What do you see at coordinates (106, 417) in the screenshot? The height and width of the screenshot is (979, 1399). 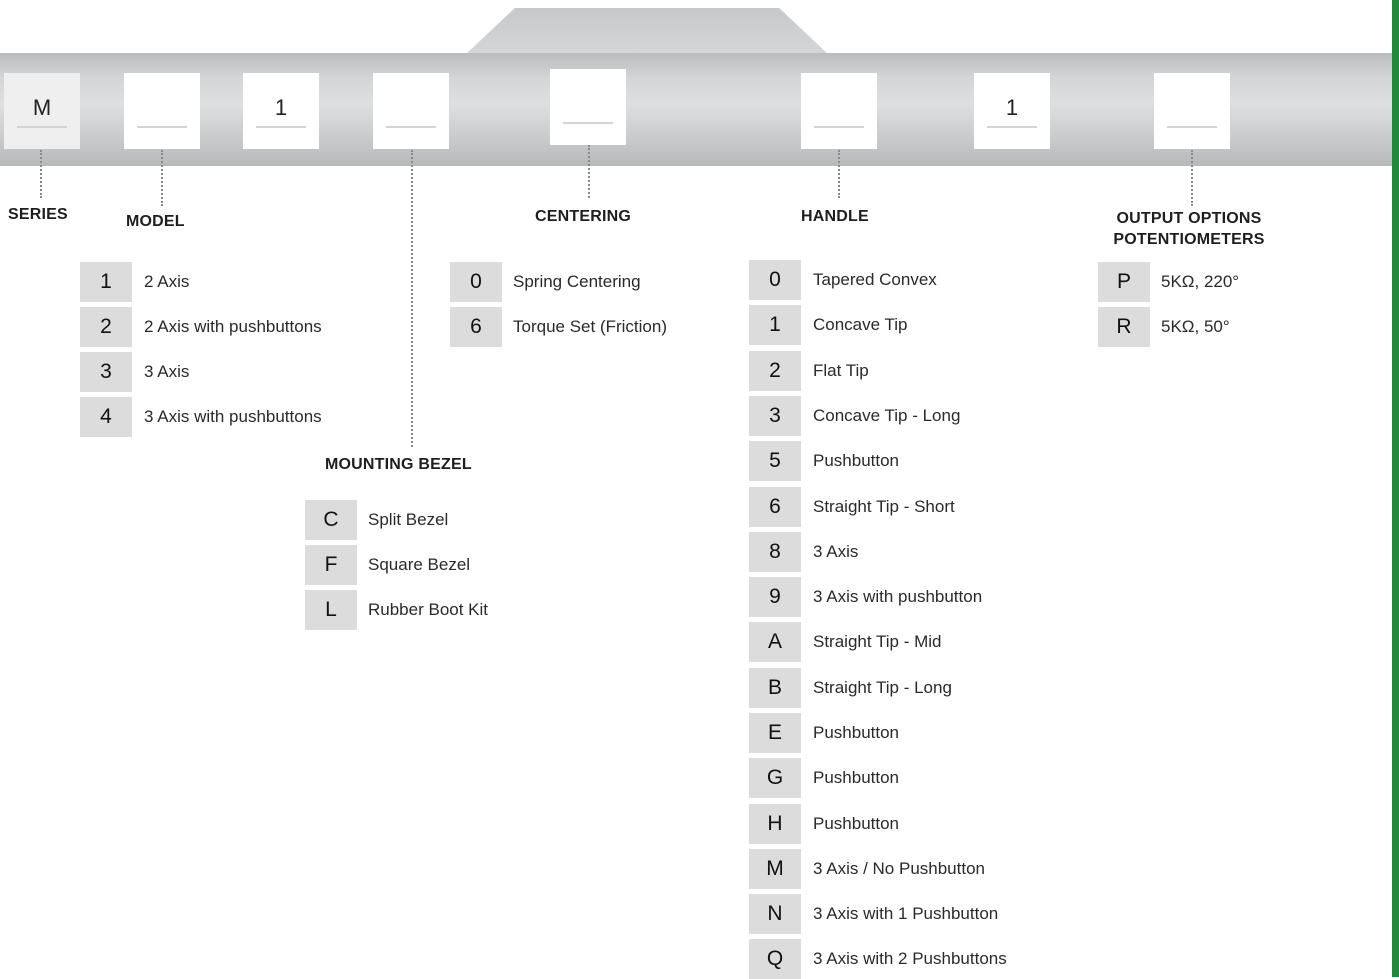 I see `model-code: 4` at bounding box center [106, 417].